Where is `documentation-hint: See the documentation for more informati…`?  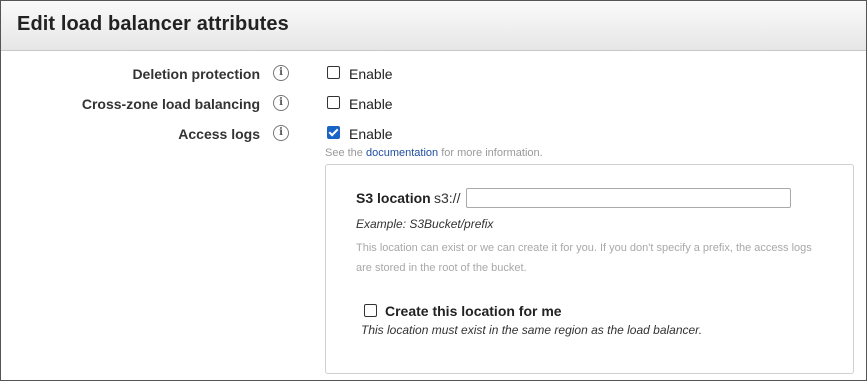
documentation-hint: See the documentation for more informati… is located at coordinates (434, 153).